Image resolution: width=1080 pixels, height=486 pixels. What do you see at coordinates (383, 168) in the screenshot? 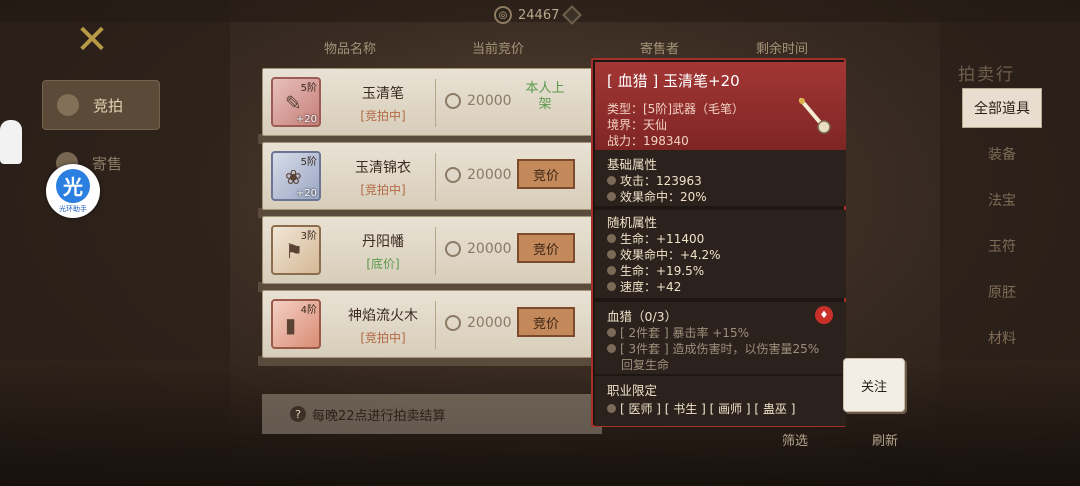
I see `item-name: 玉清锦衣` at bounding box center [383, 168].